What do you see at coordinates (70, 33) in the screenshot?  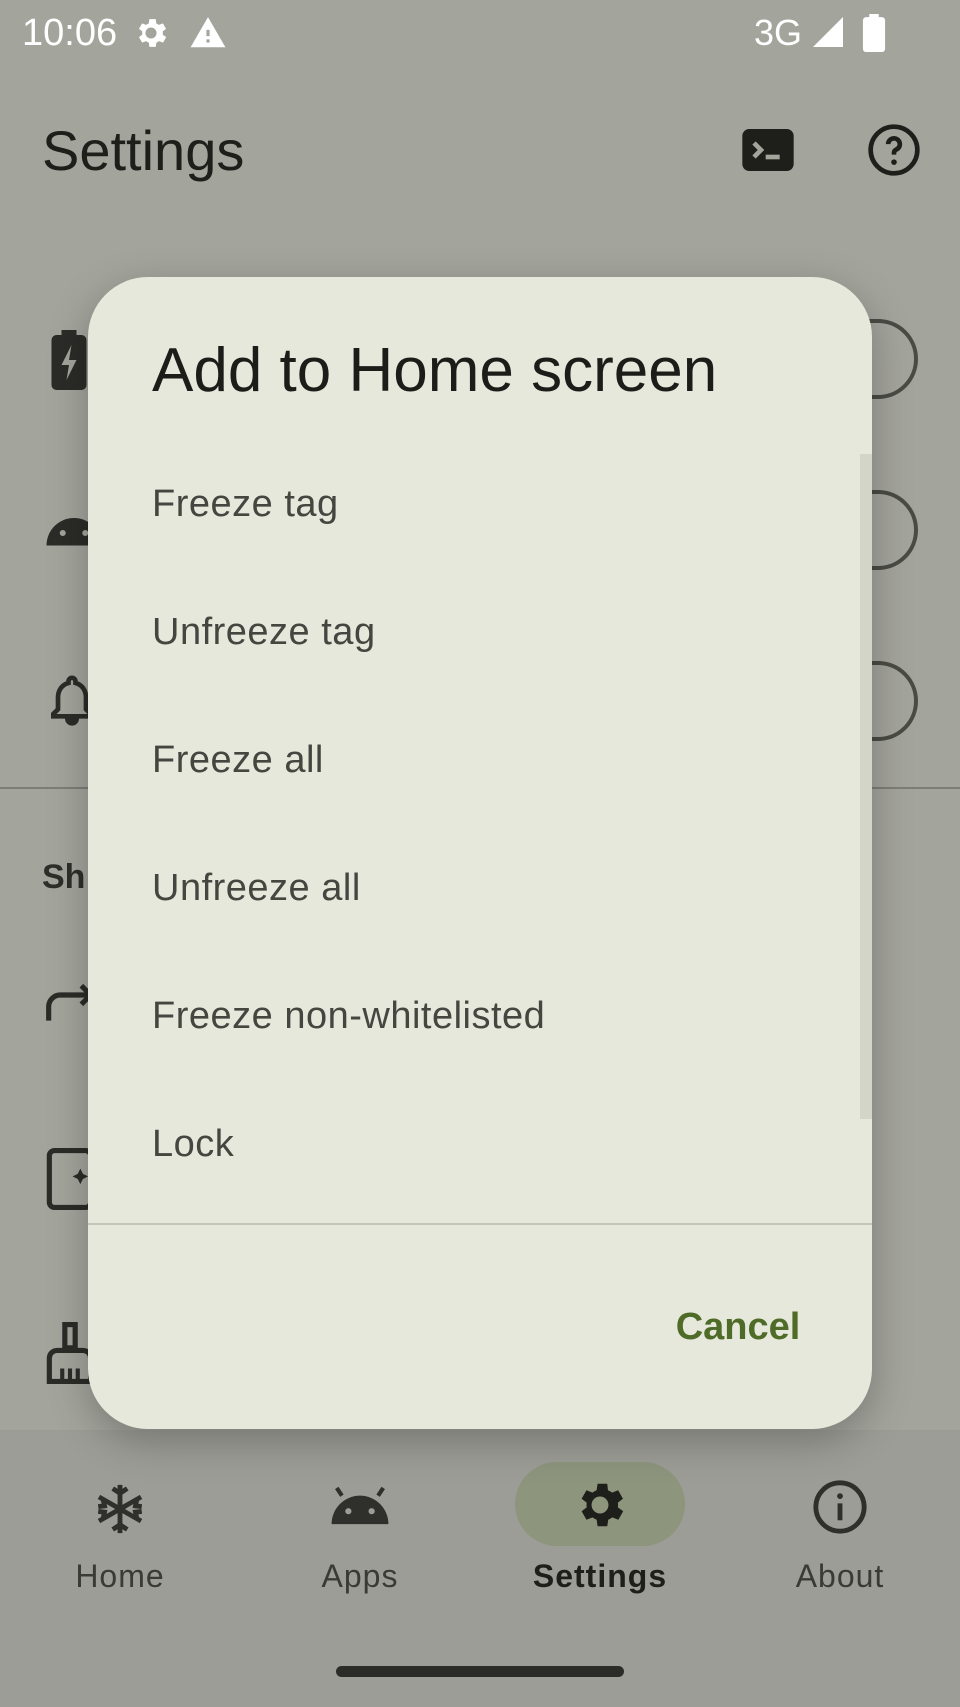 I see `status-time: 10:06` at bounding box center [70, 33].